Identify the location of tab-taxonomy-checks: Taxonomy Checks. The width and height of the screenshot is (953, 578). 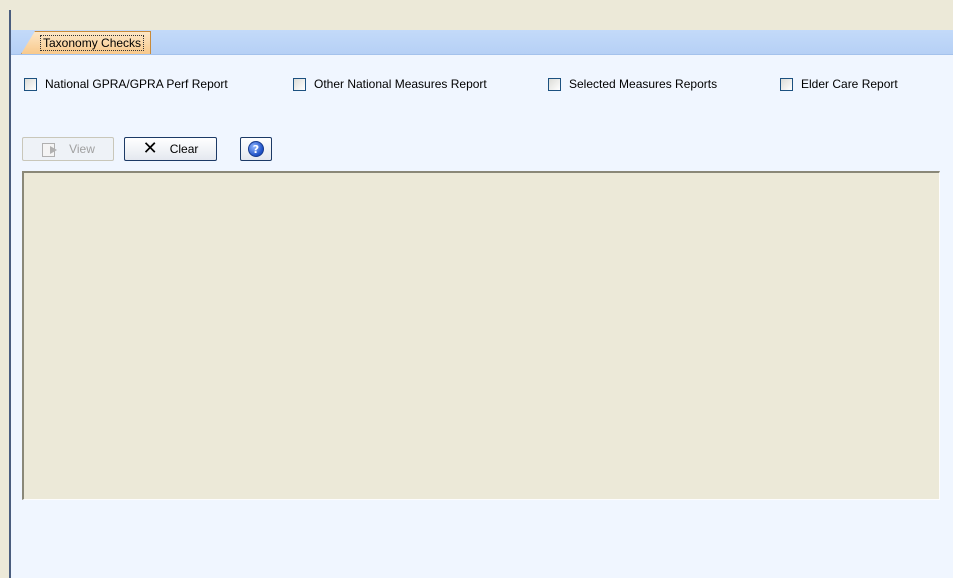
(86, 42).